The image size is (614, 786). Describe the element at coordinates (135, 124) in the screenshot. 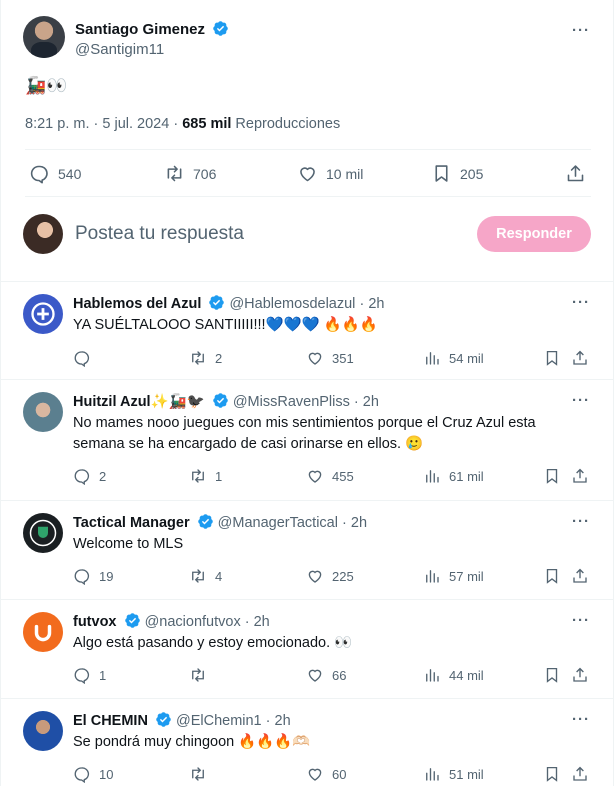

I see `tweet-date: 5 jul. 2024` at that location.